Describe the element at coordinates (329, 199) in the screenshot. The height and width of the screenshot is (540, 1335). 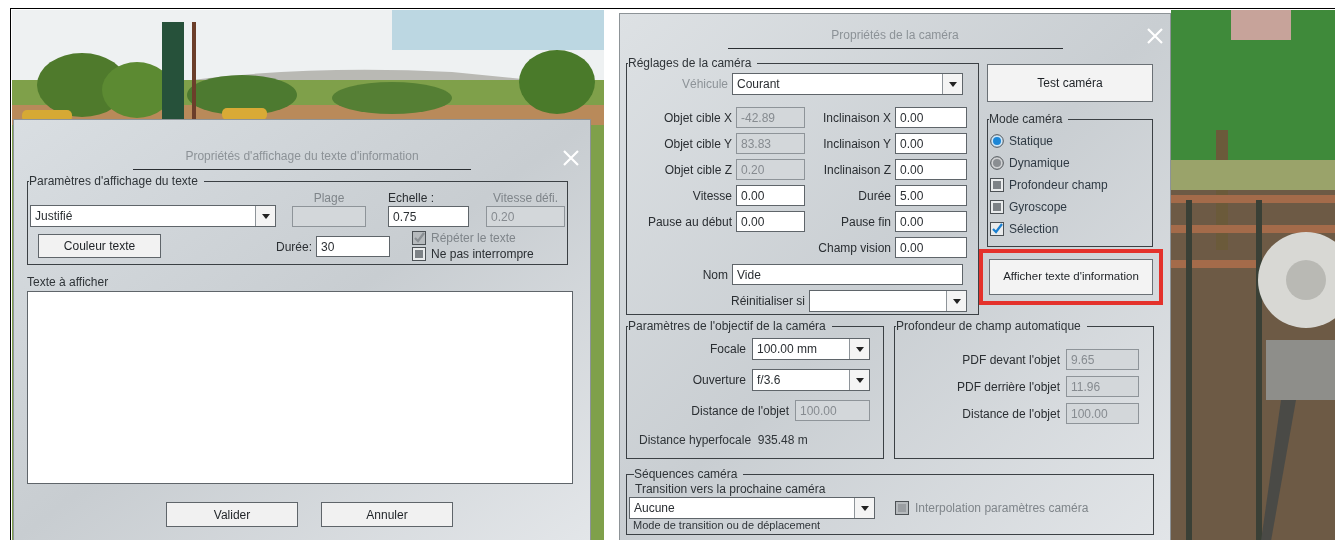
I see `field-label: Plage` at that location.